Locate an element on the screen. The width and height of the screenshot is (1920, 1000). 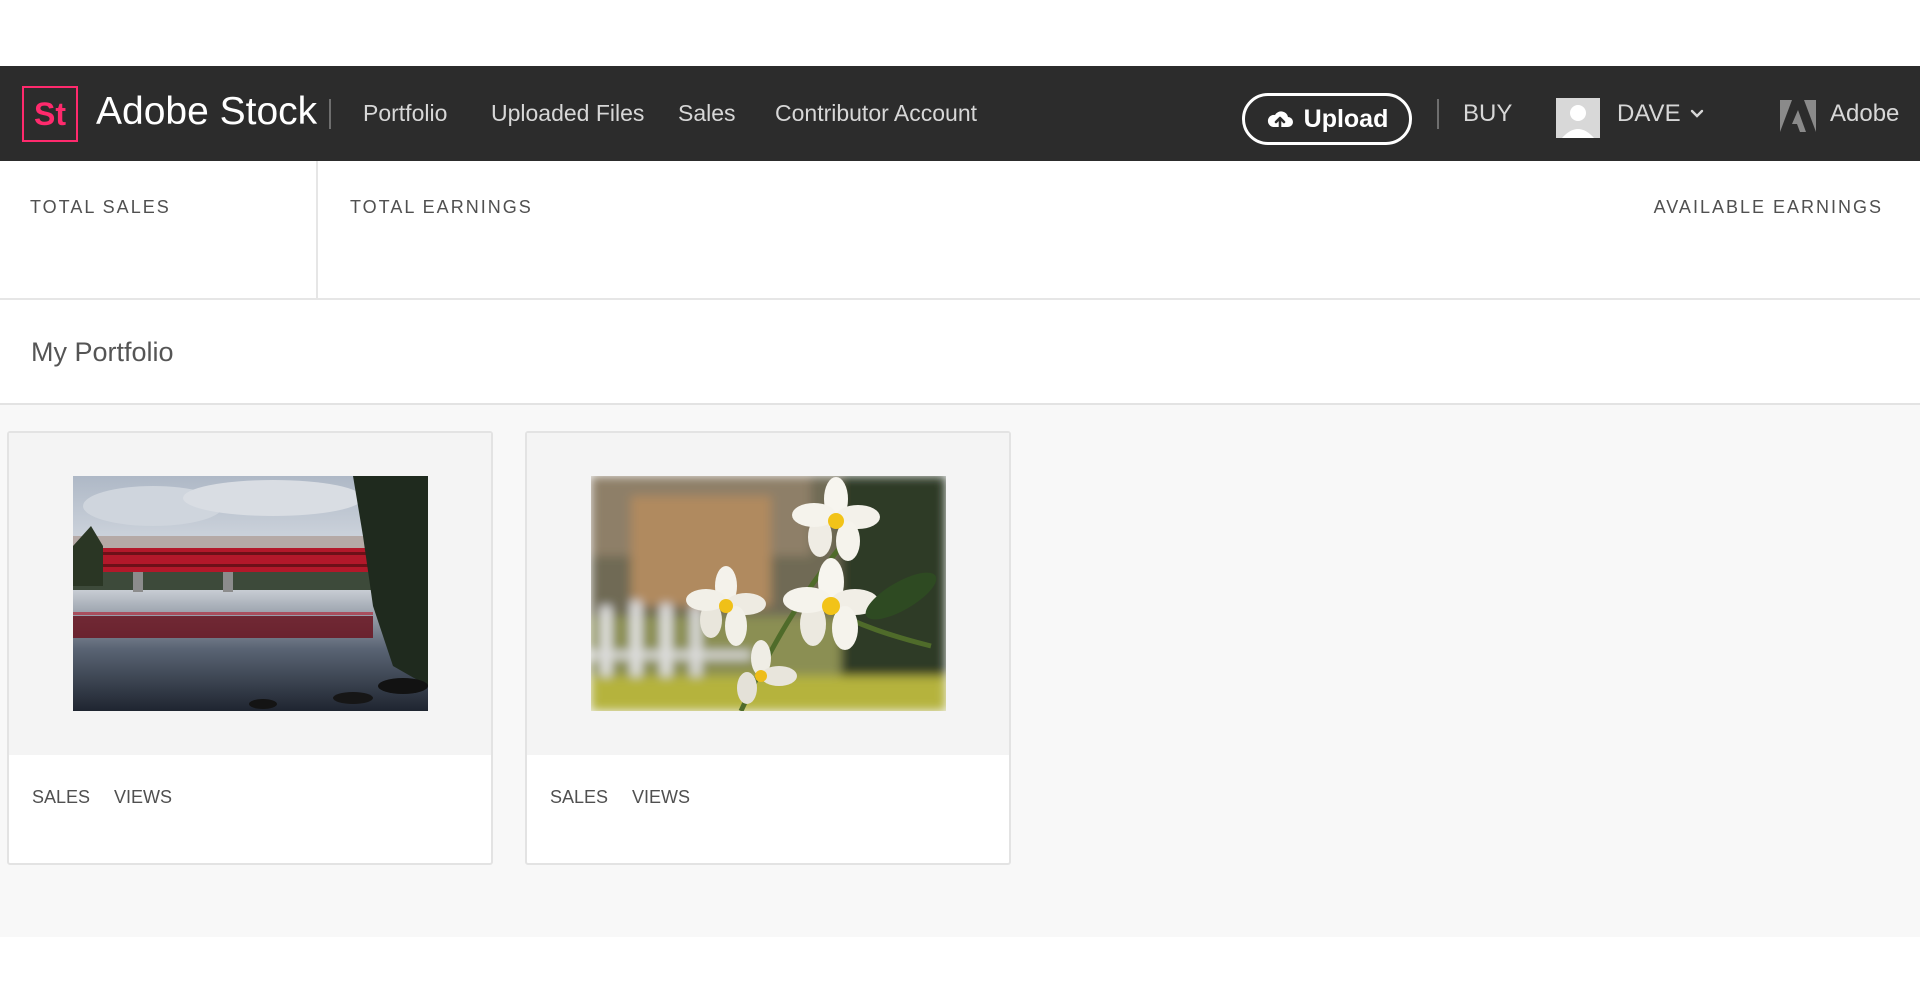
chevron-down-icon is located at coordinates (1697, 114).